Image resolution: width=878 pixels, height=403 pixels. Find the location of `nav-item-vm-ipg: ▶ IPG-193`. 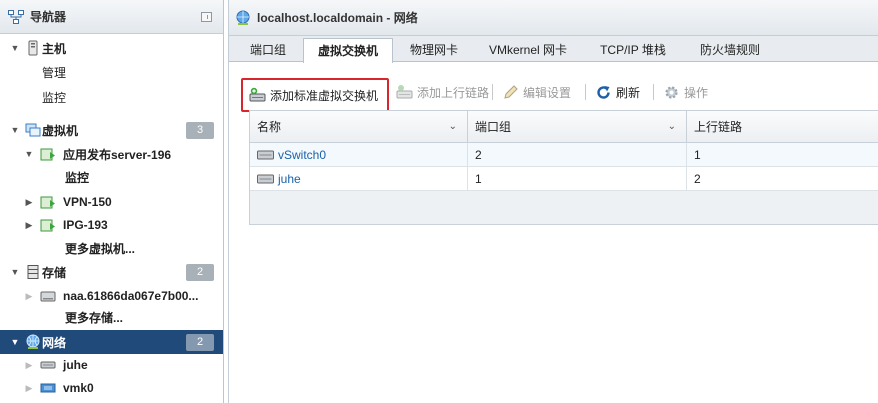

nav-item-vm-ipg: ▶ IPG-193 is located at coordinates (111, 225).